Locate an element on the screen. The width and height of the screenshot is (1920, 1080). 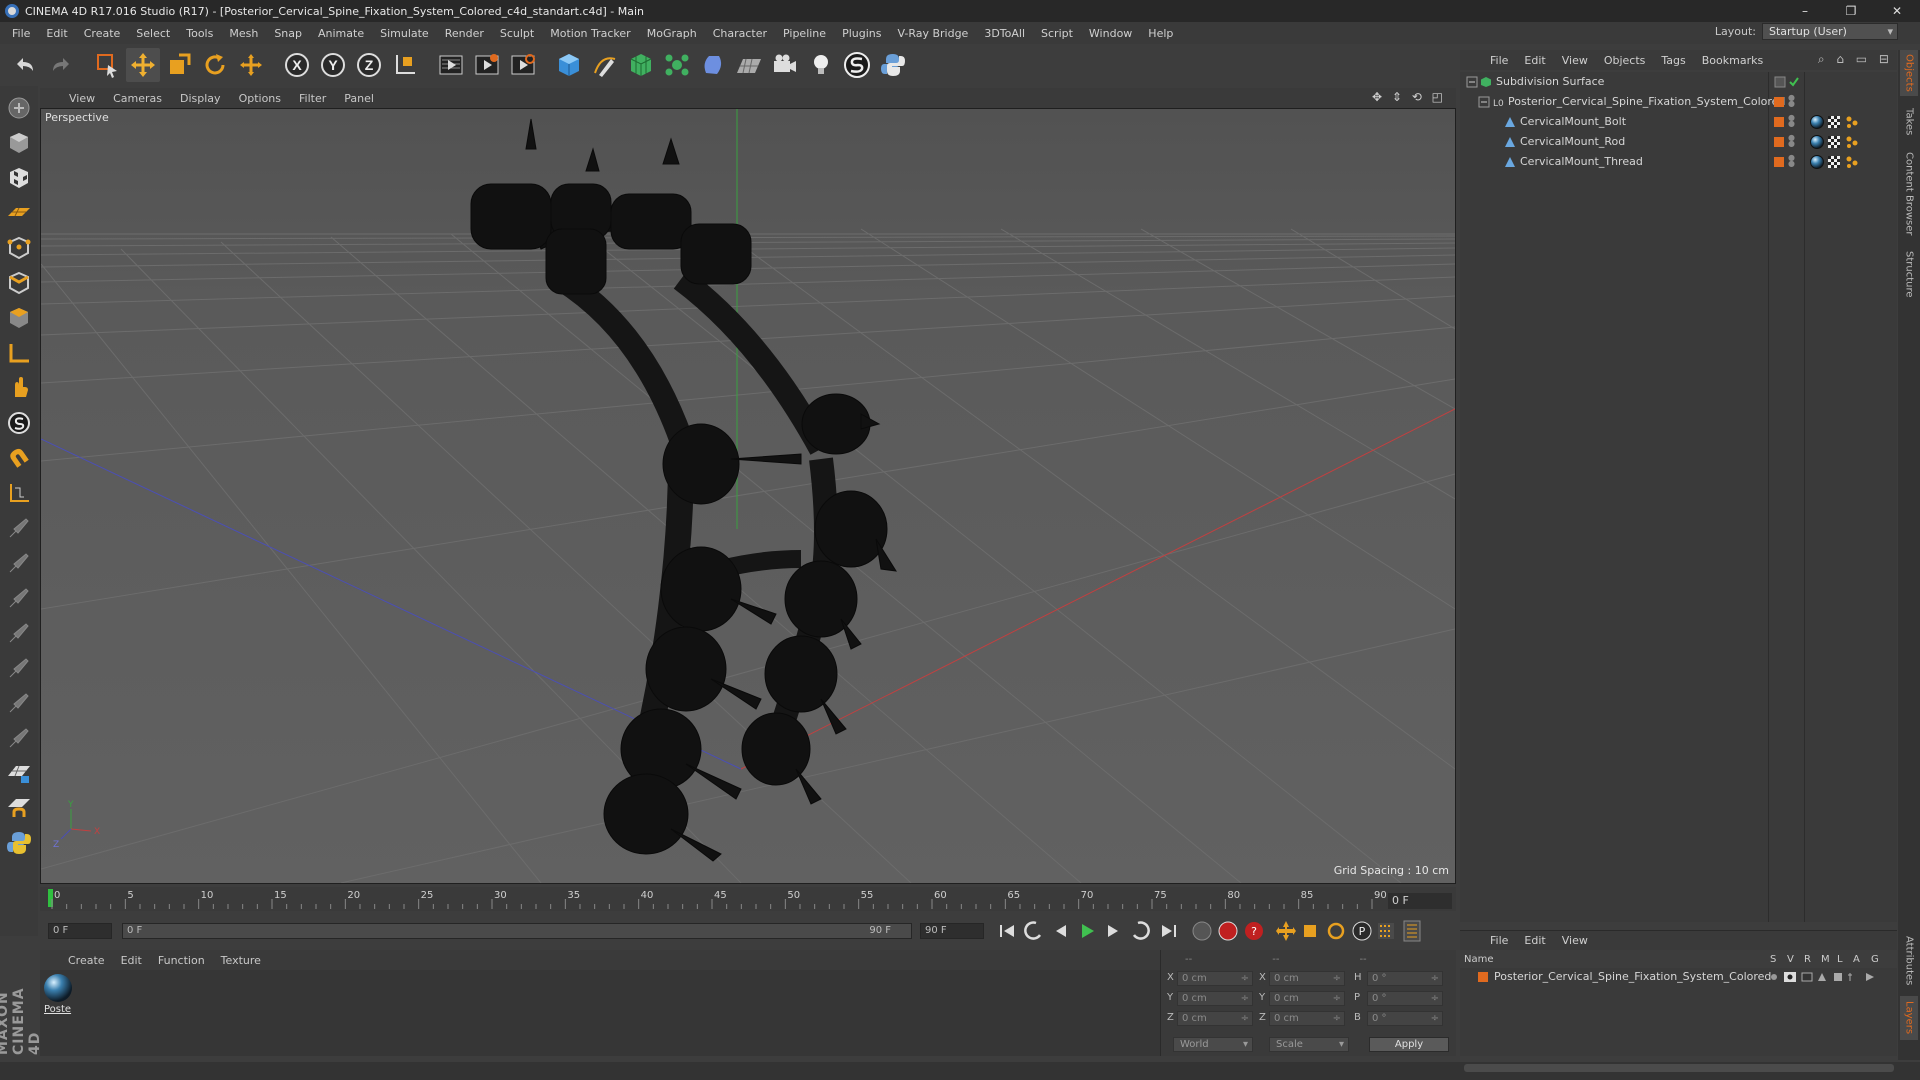
pen-spline-icon is located at coordinates (605, 65).